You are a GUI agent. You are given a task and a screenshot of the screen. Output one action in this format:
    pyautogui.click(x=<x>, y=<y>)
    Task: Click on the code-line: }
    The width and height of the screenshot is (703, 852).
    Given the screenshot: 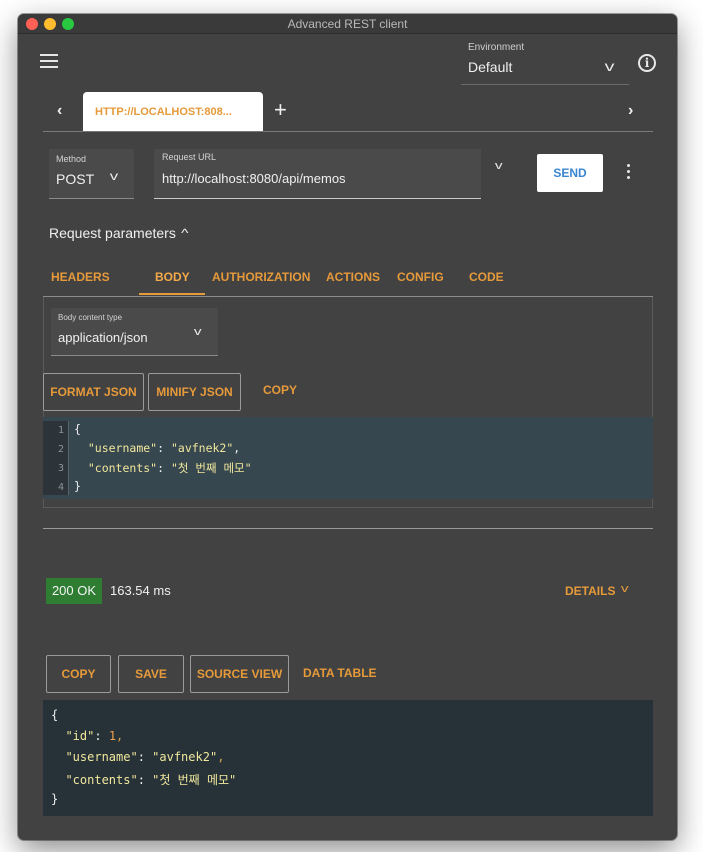 What is the action you would take?
    pyautogui.click(x=77, y=486)
    